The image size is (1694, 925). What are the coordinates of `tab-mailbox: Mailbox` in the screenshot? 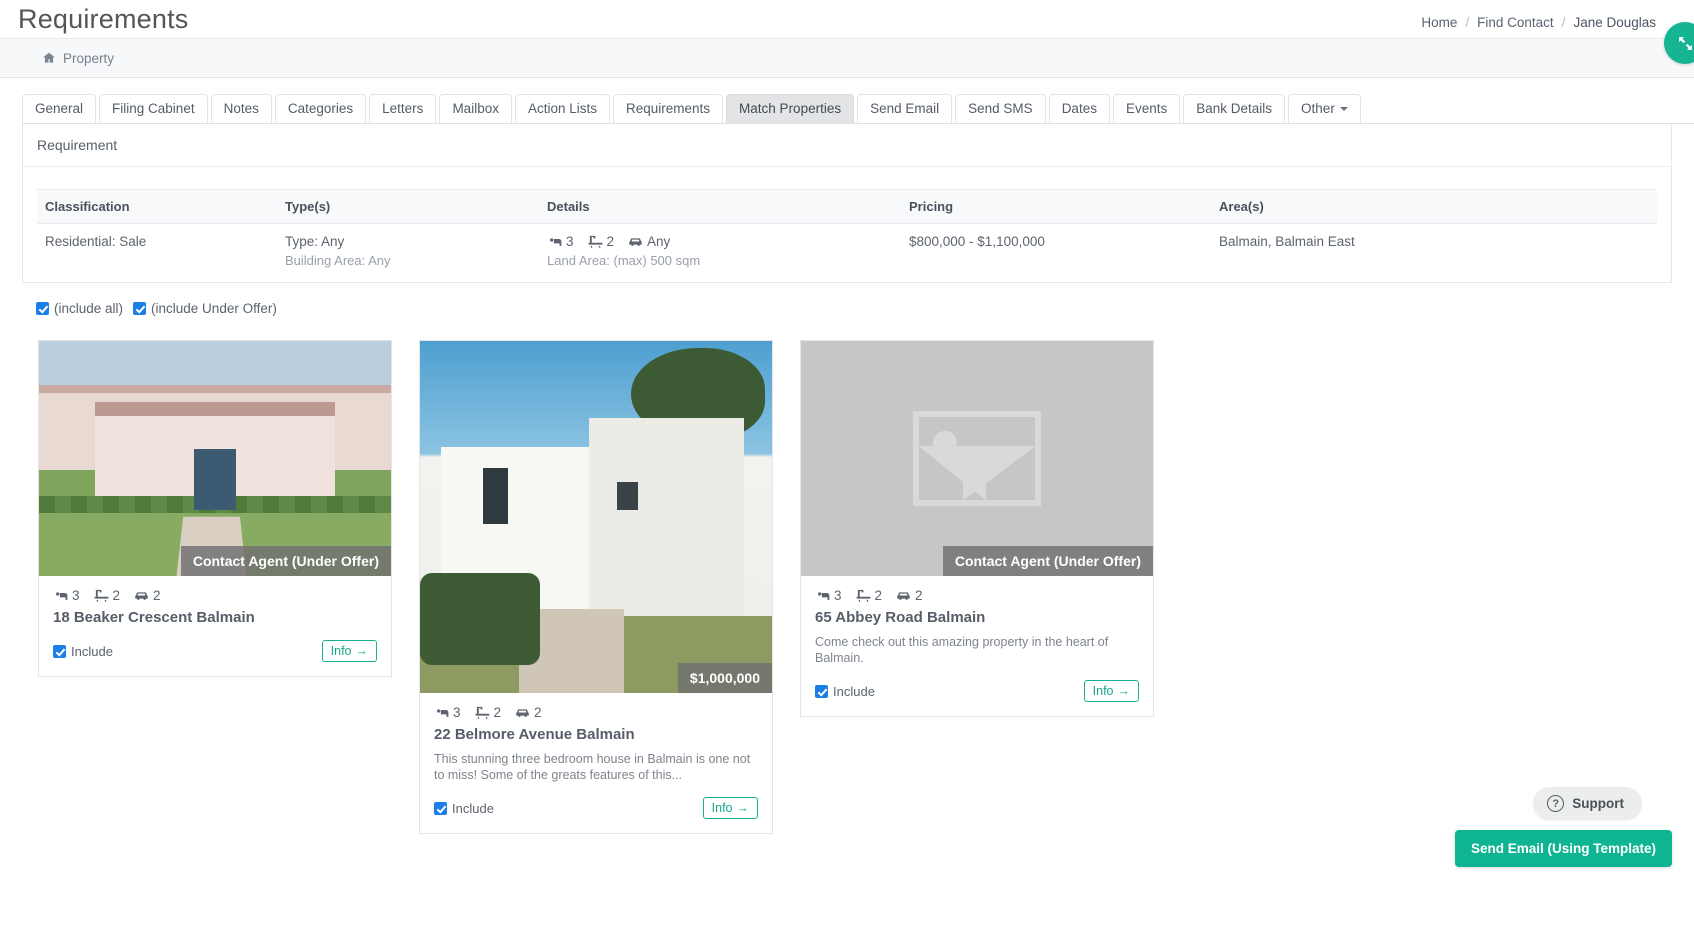 It's located at (475, 108).